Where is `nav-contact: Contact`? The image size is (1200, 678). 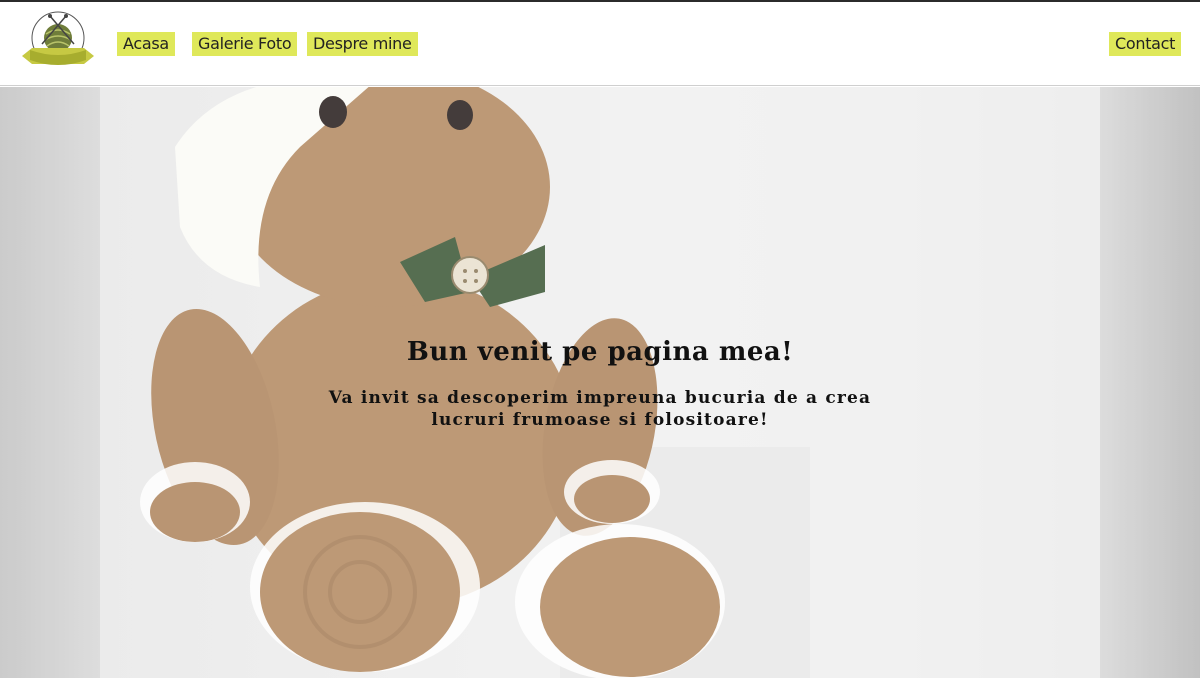 nav-contact: Contact is located at coordinates (1145, 44).